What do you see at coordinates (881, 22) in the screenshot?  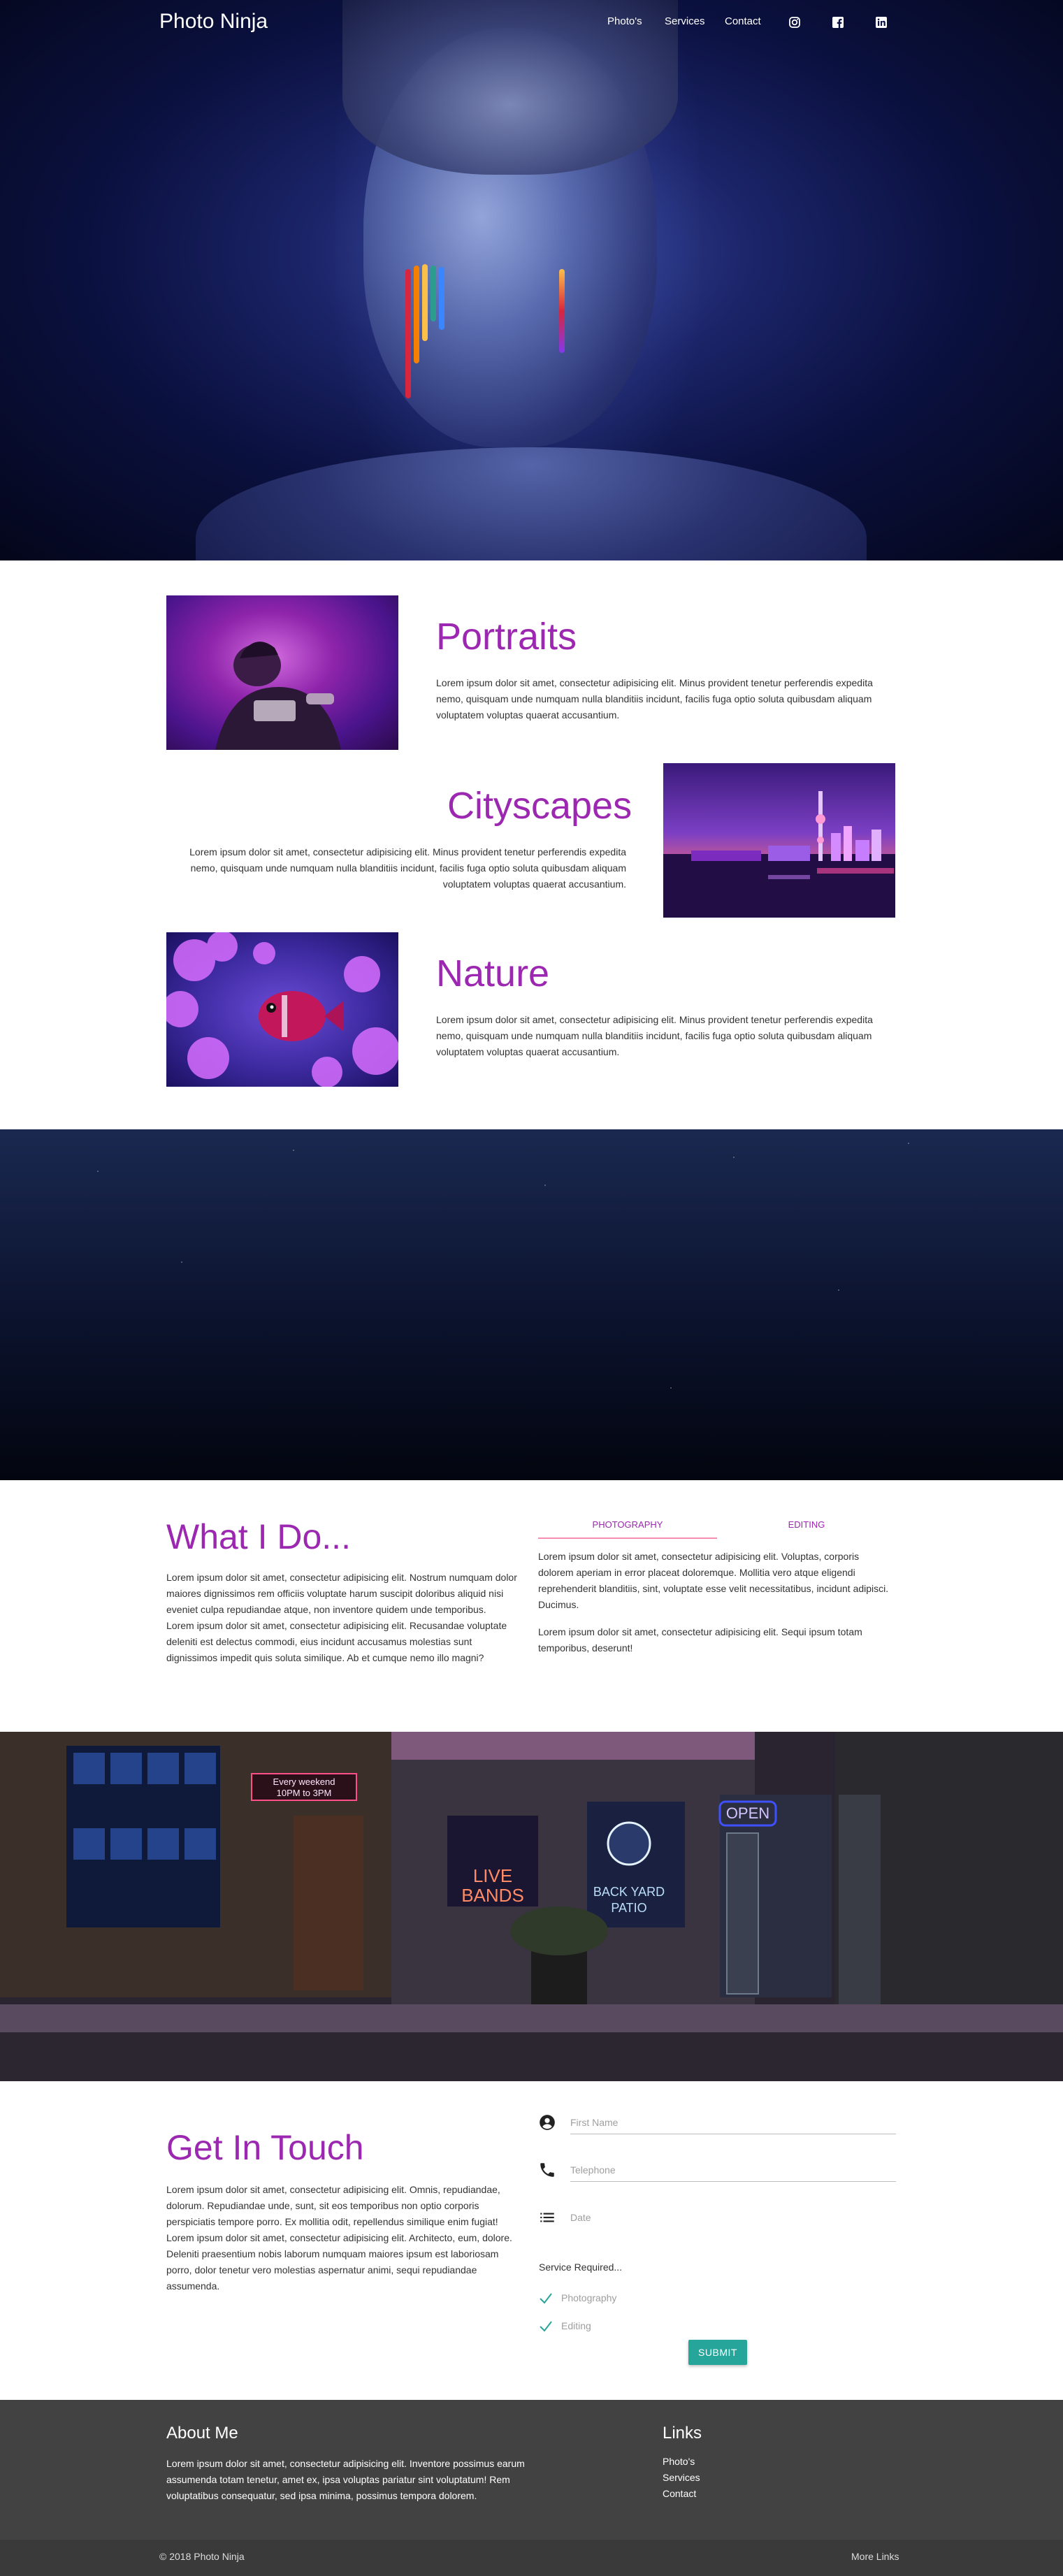 I see `linkedin-icon` at bounding box center [881, 22].